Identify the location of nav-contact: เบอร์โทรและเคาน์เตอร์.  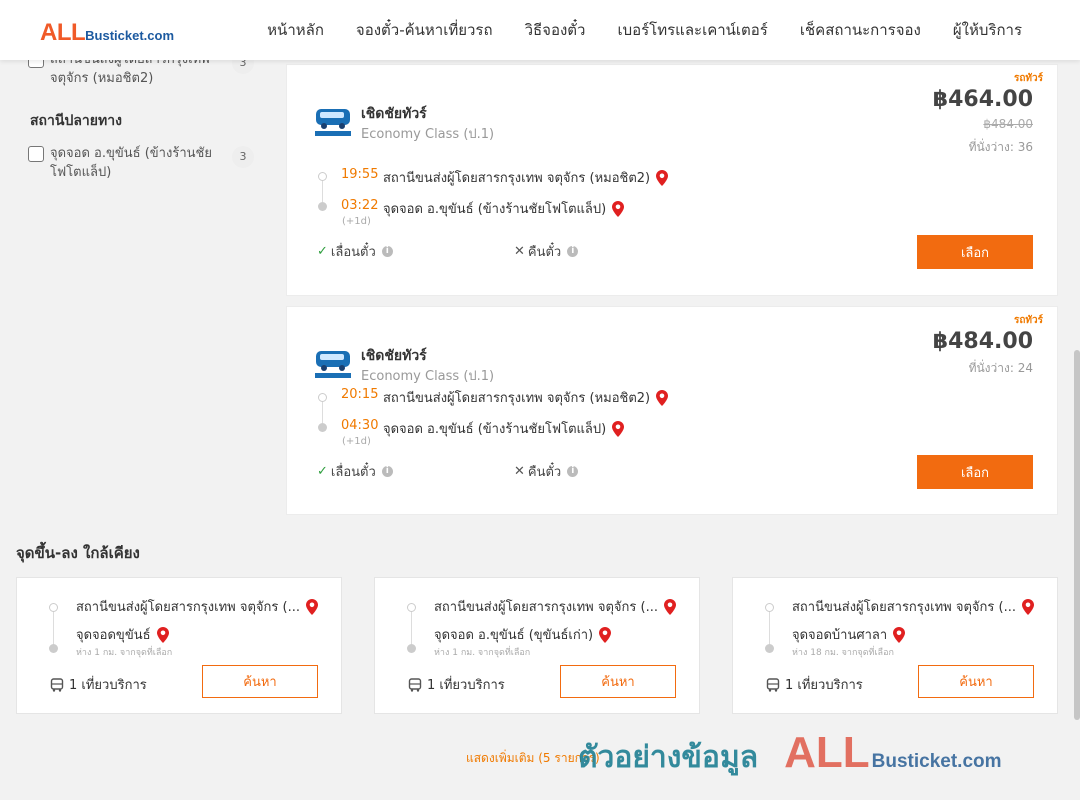
(692, 30).